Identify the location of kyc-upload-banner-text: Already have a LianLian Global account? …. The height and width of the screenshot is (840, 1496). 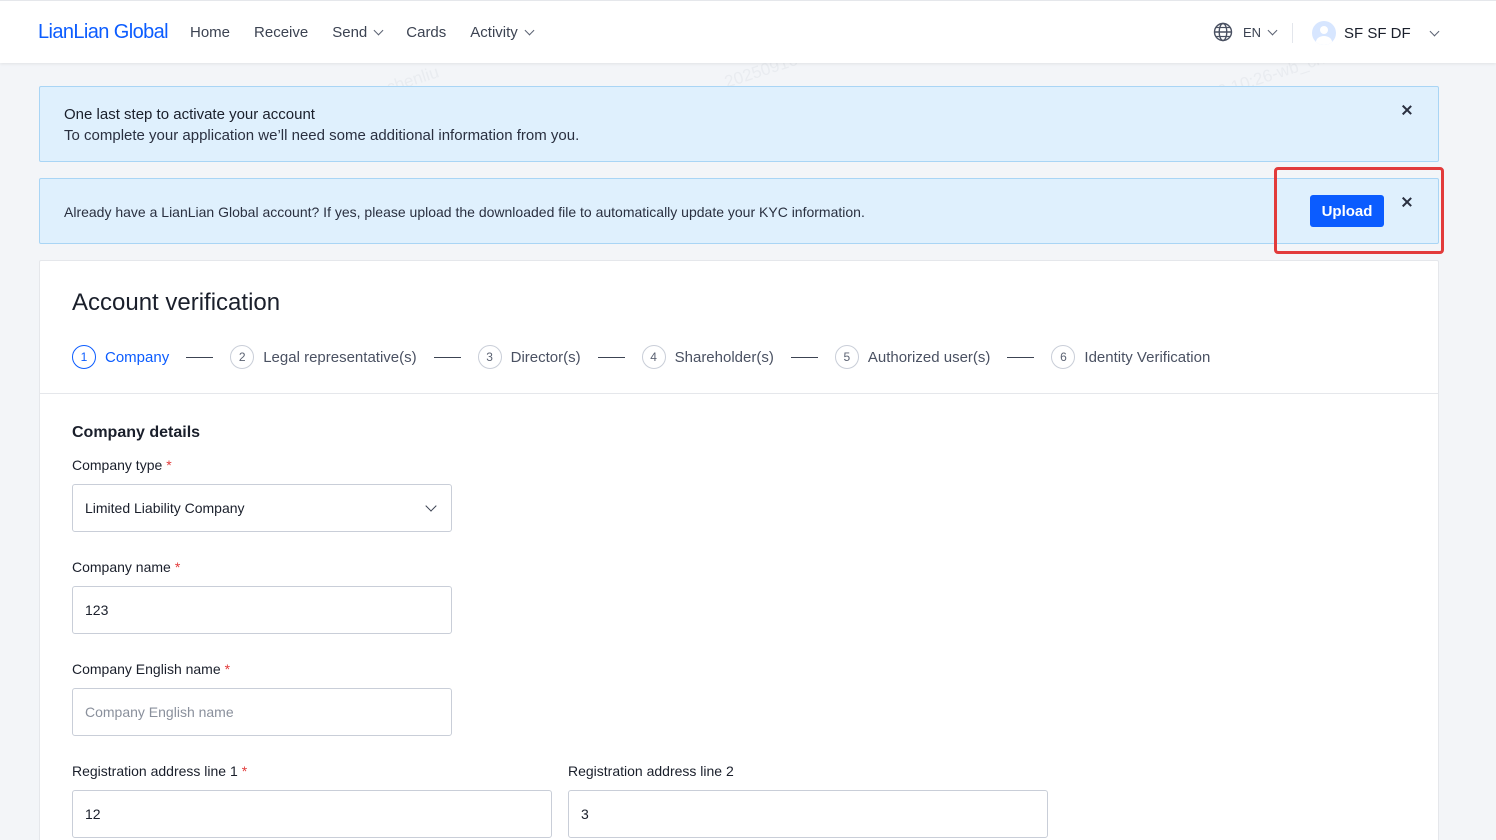
(464, 212).